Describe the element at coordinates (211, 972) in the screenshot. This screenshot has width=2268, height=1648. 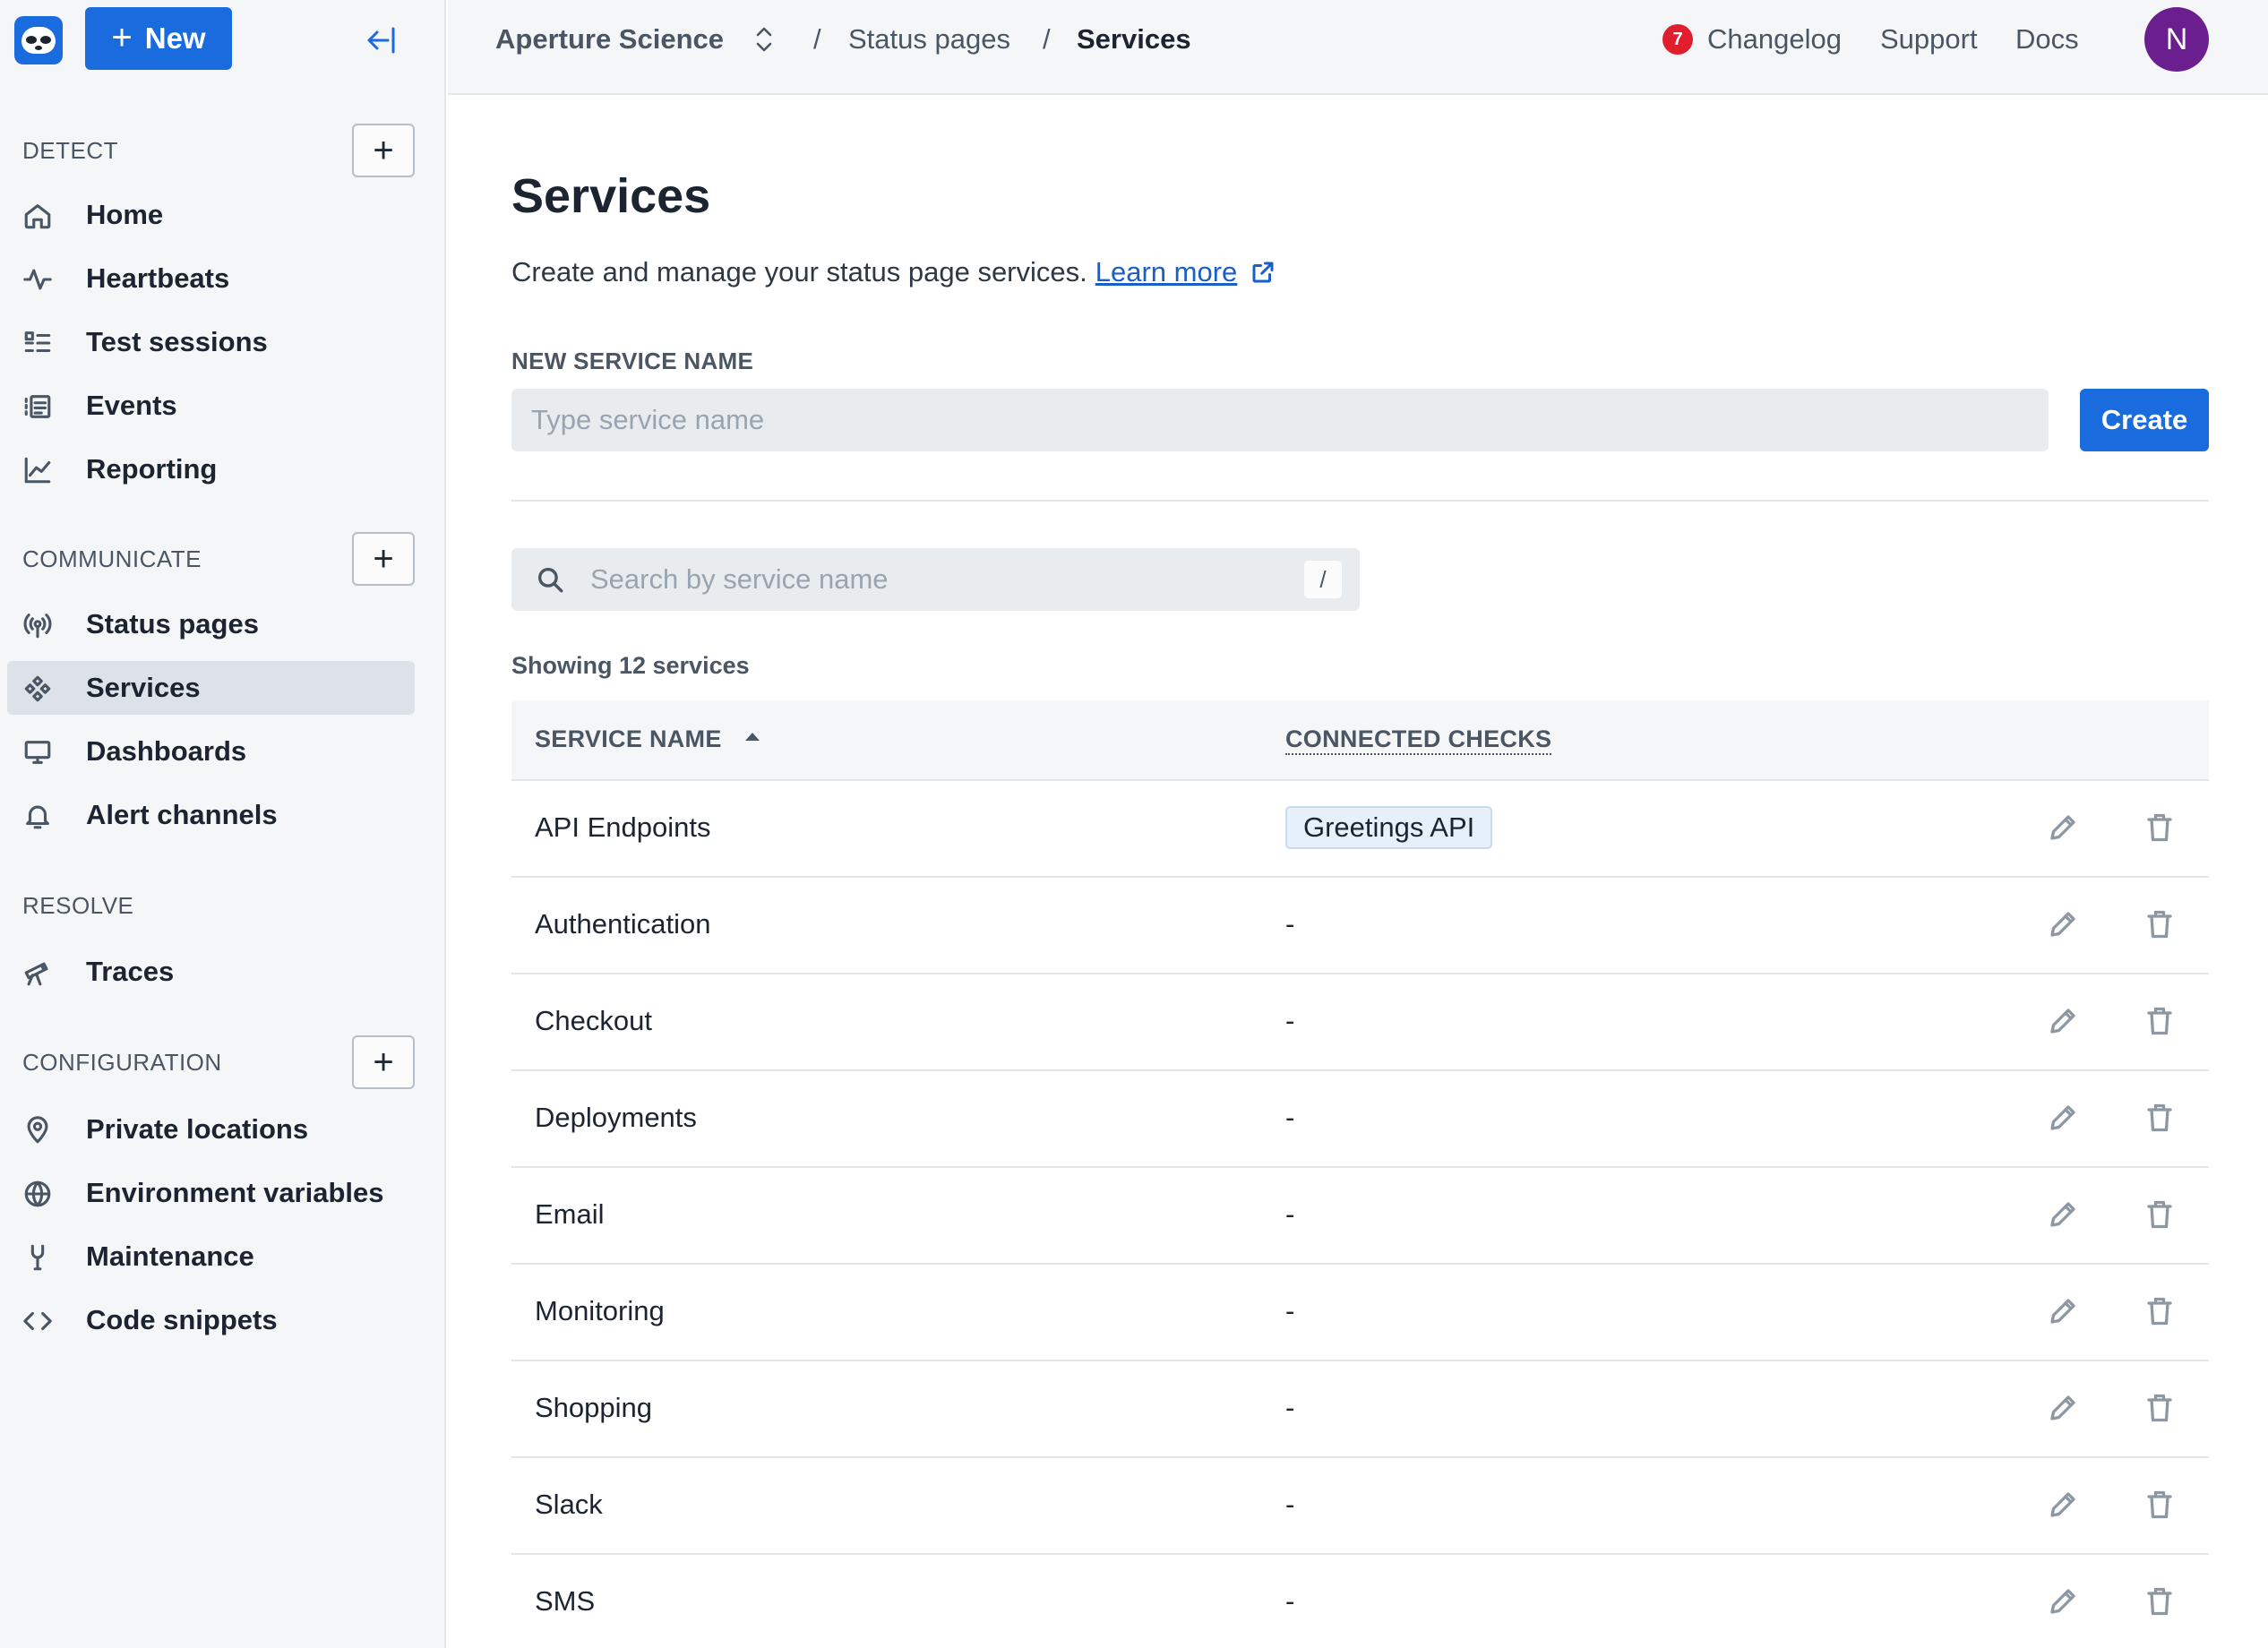
I see `sidebar-item-traces: Traces` at that location.